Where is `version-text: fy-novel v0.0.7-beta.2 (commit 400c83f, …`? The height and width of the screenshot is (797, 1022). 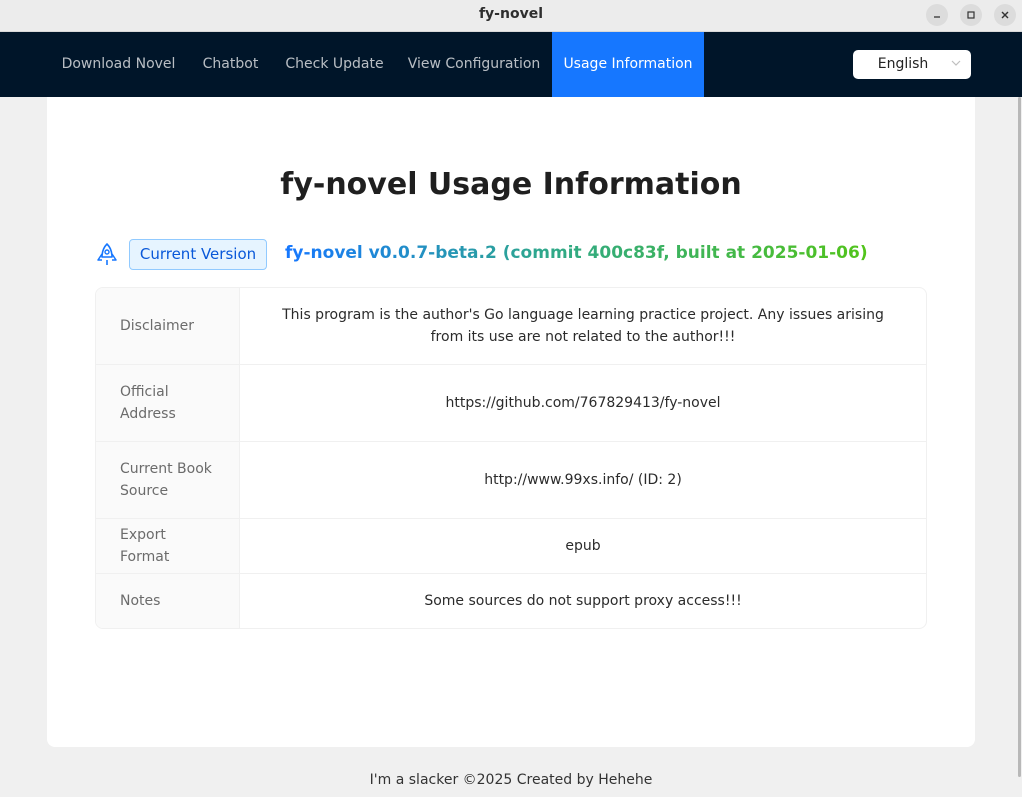 version-text: fy-novel v0.0.7-beta.2 (commit 400c83f, … is located at coordinates (576, 253).